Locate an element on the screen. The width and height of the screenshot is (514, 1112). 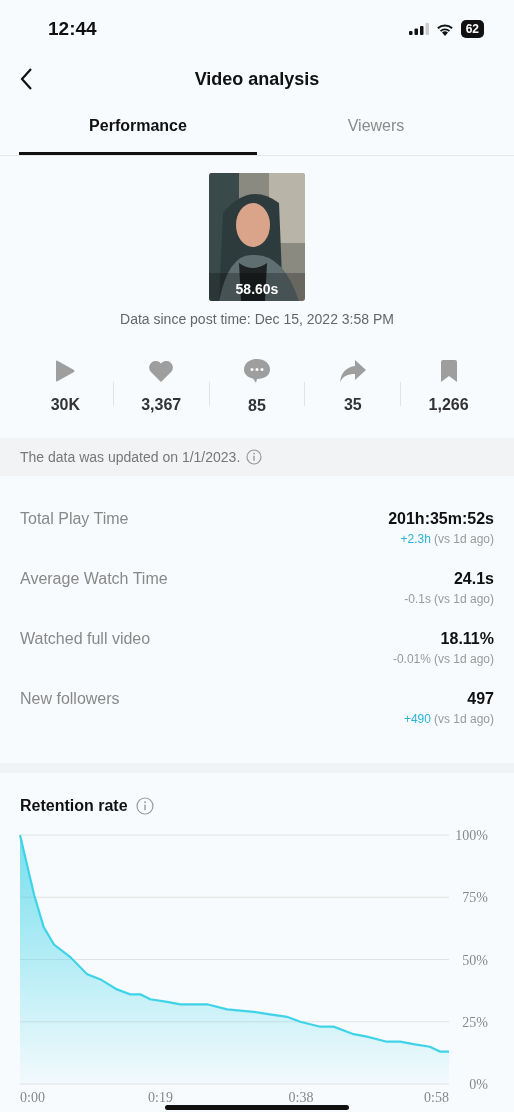
metric-value: 24.1s is located at coordinates (473, 579).